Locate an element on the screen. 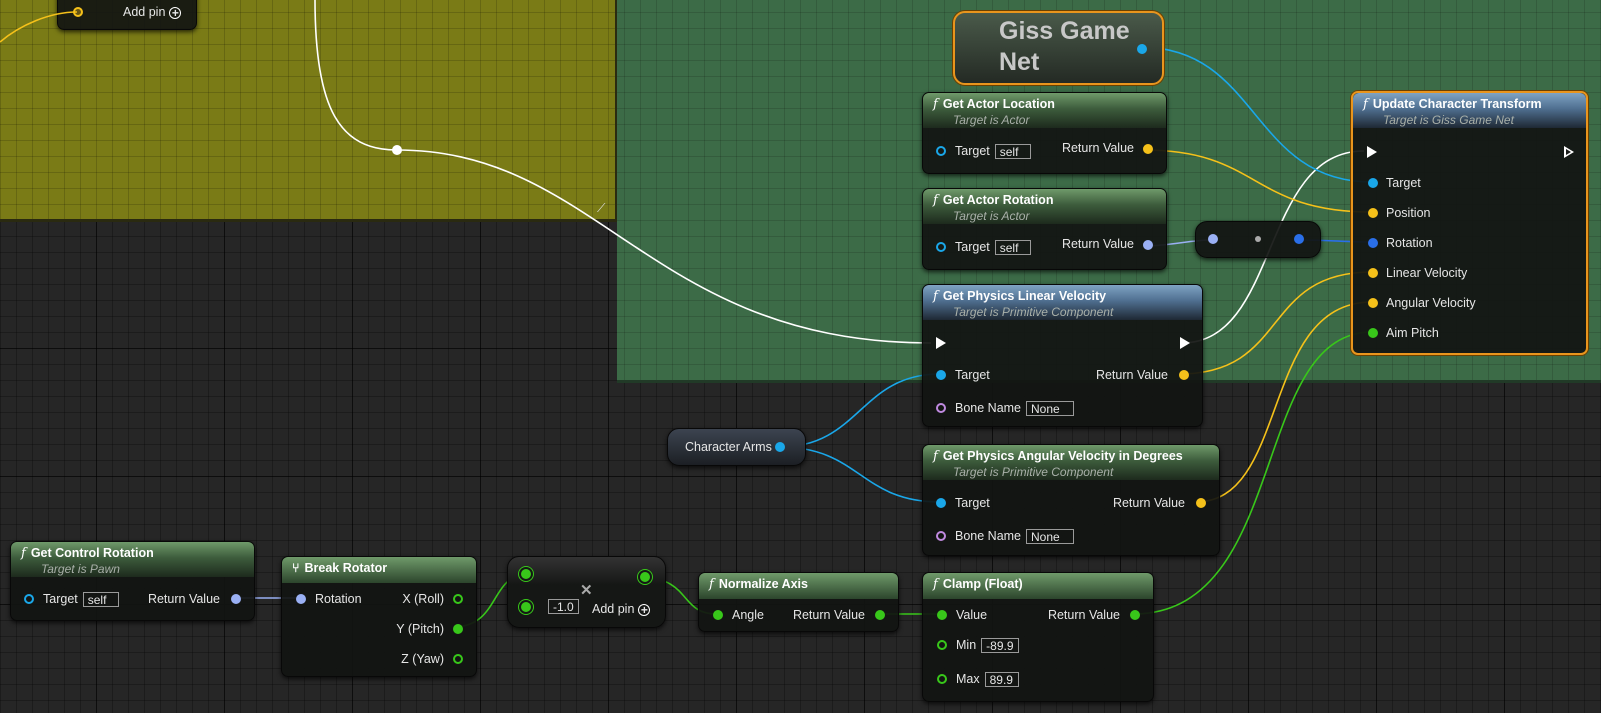 The height and width of the screenshot is (713, 1601). aim-pitch-pin is located at coordinates (1373, 333).